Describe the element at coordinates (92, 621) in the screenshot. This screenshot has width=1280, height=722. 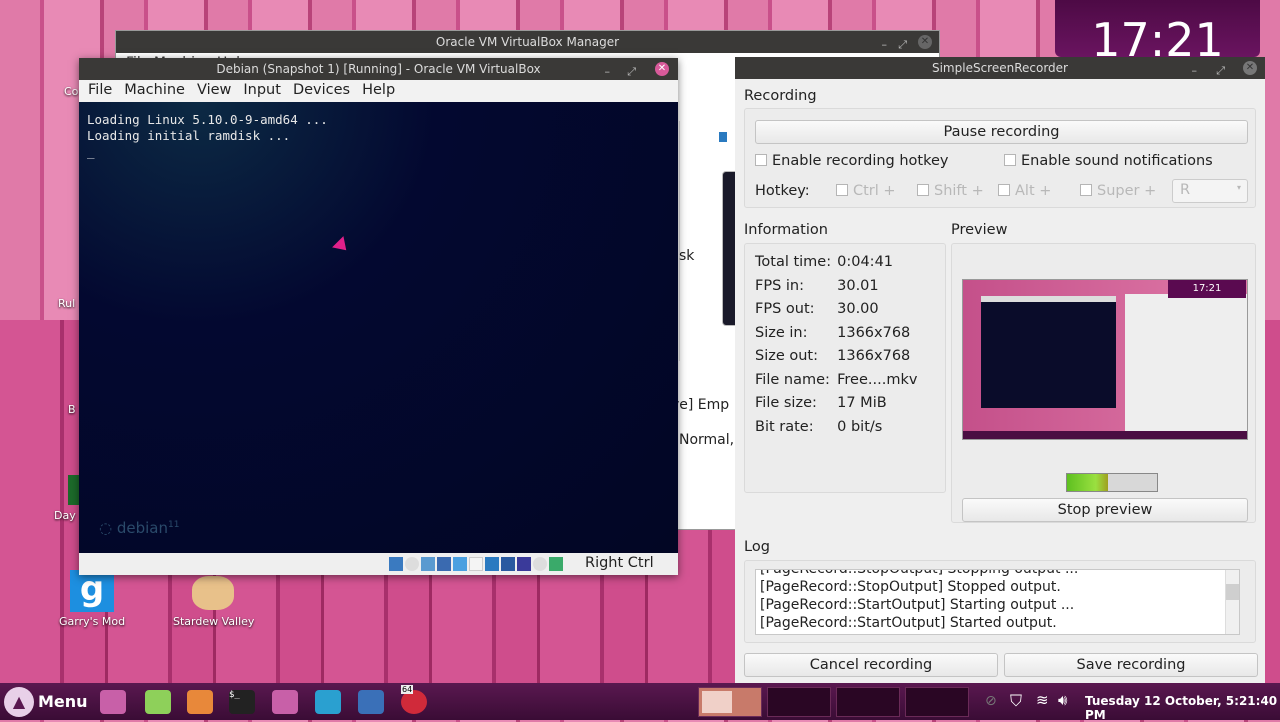
I see `desktop-icon-label: Garry's Mod` at that location.